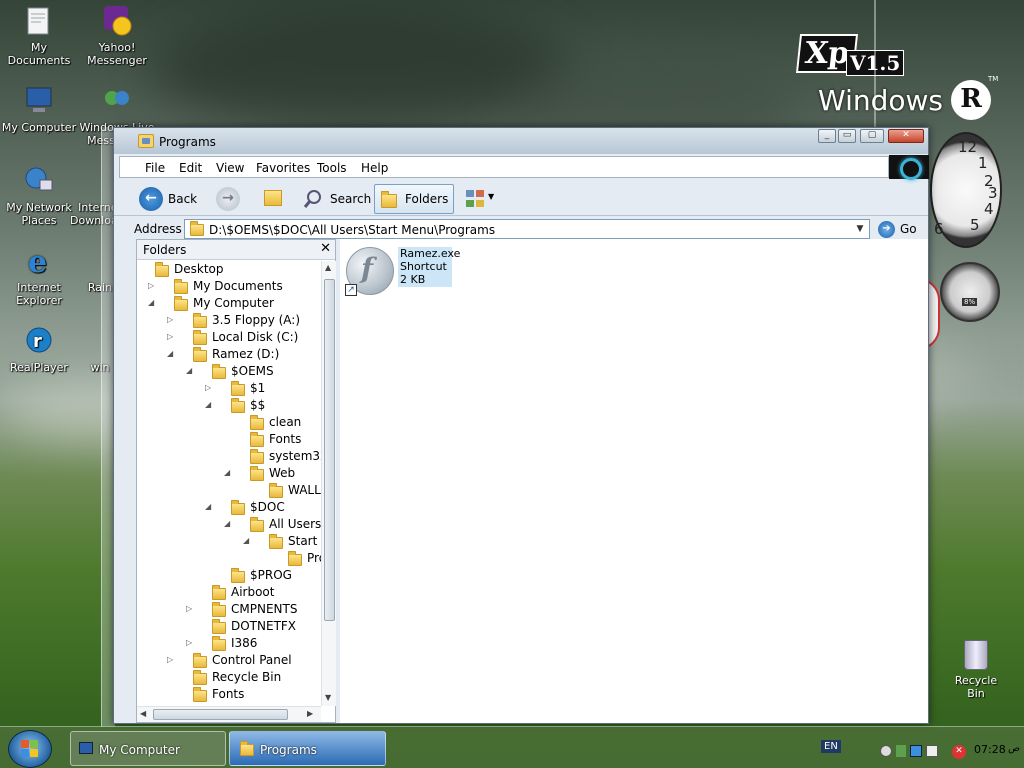 This screenshot has height=768, width=1024. I want to click on start-button, so click(30, 749).